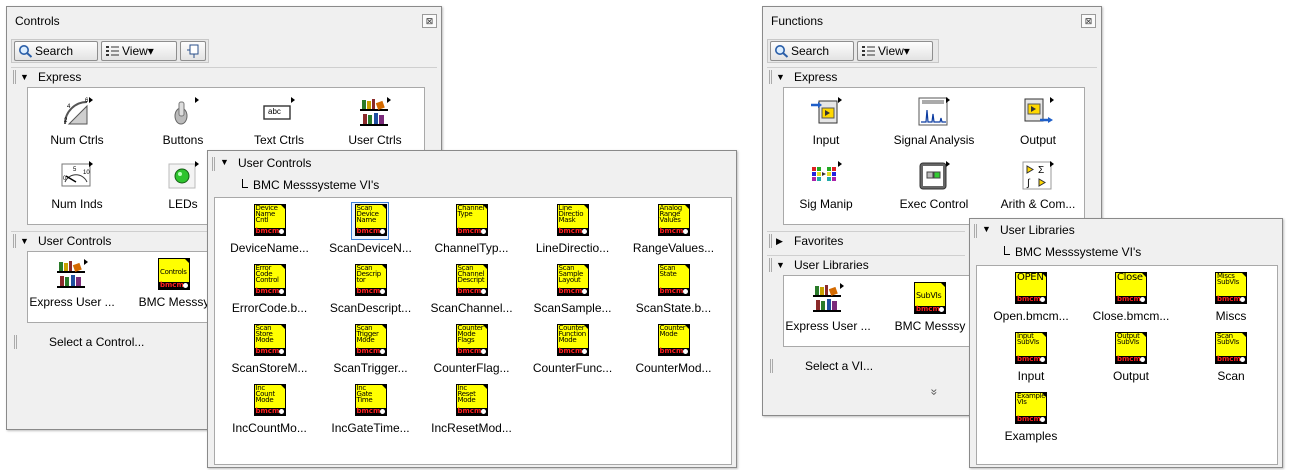  I want to click on bookshelf-icon, so click(828, 297).